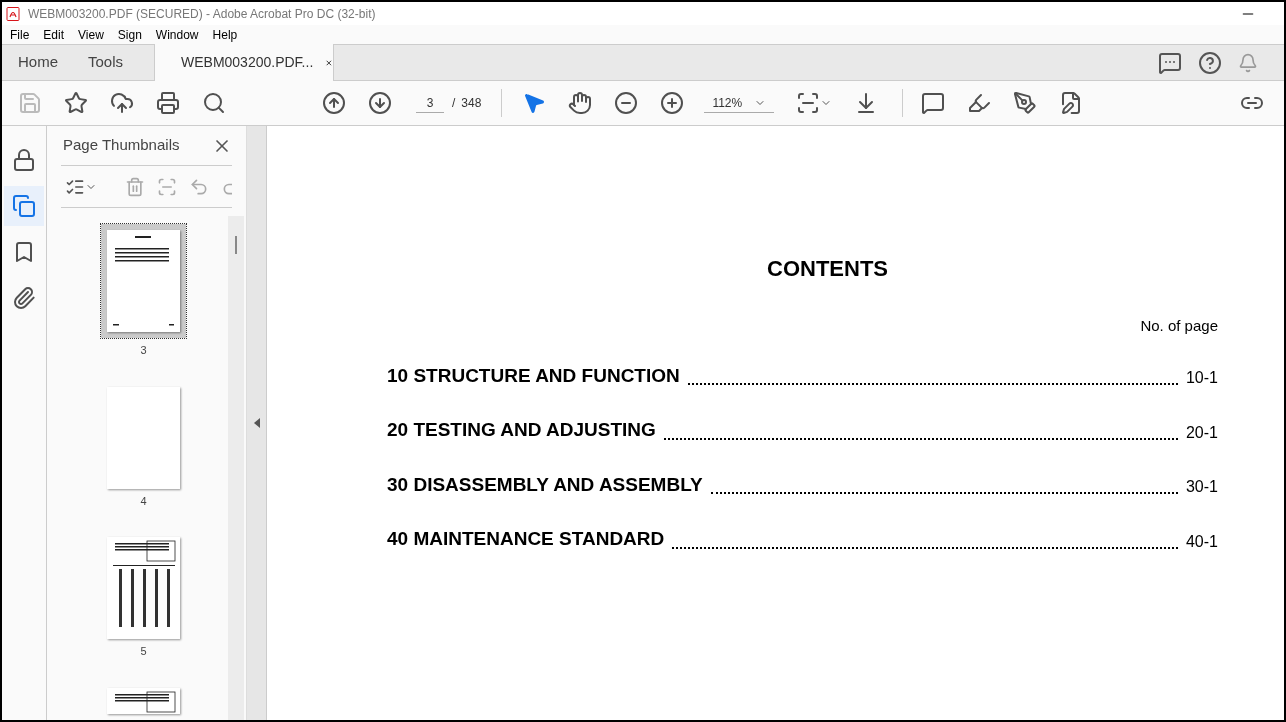 The height and width of the screenshot is (722, 1286). I want to click on highlighter-icon, so click(979, 103).